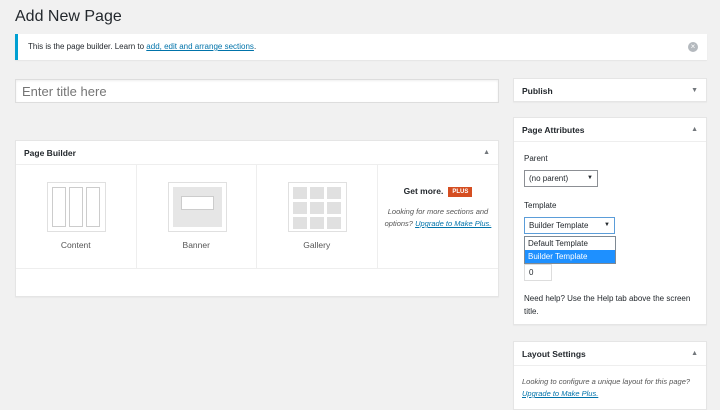  I want to click on layout-upgrade-link: Upgrade to Make Plus., so click(560, 393).